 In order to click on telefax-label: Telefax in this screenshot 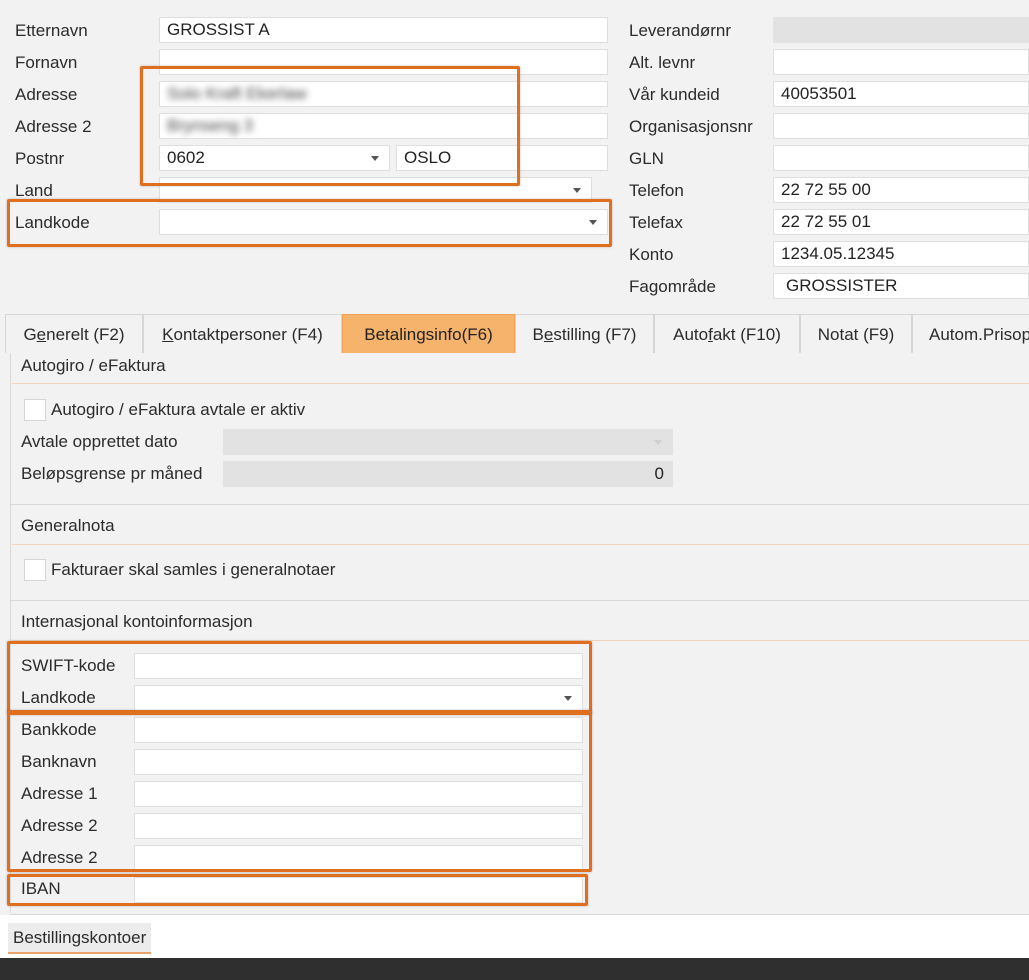, I will do `click(656, 222)`.